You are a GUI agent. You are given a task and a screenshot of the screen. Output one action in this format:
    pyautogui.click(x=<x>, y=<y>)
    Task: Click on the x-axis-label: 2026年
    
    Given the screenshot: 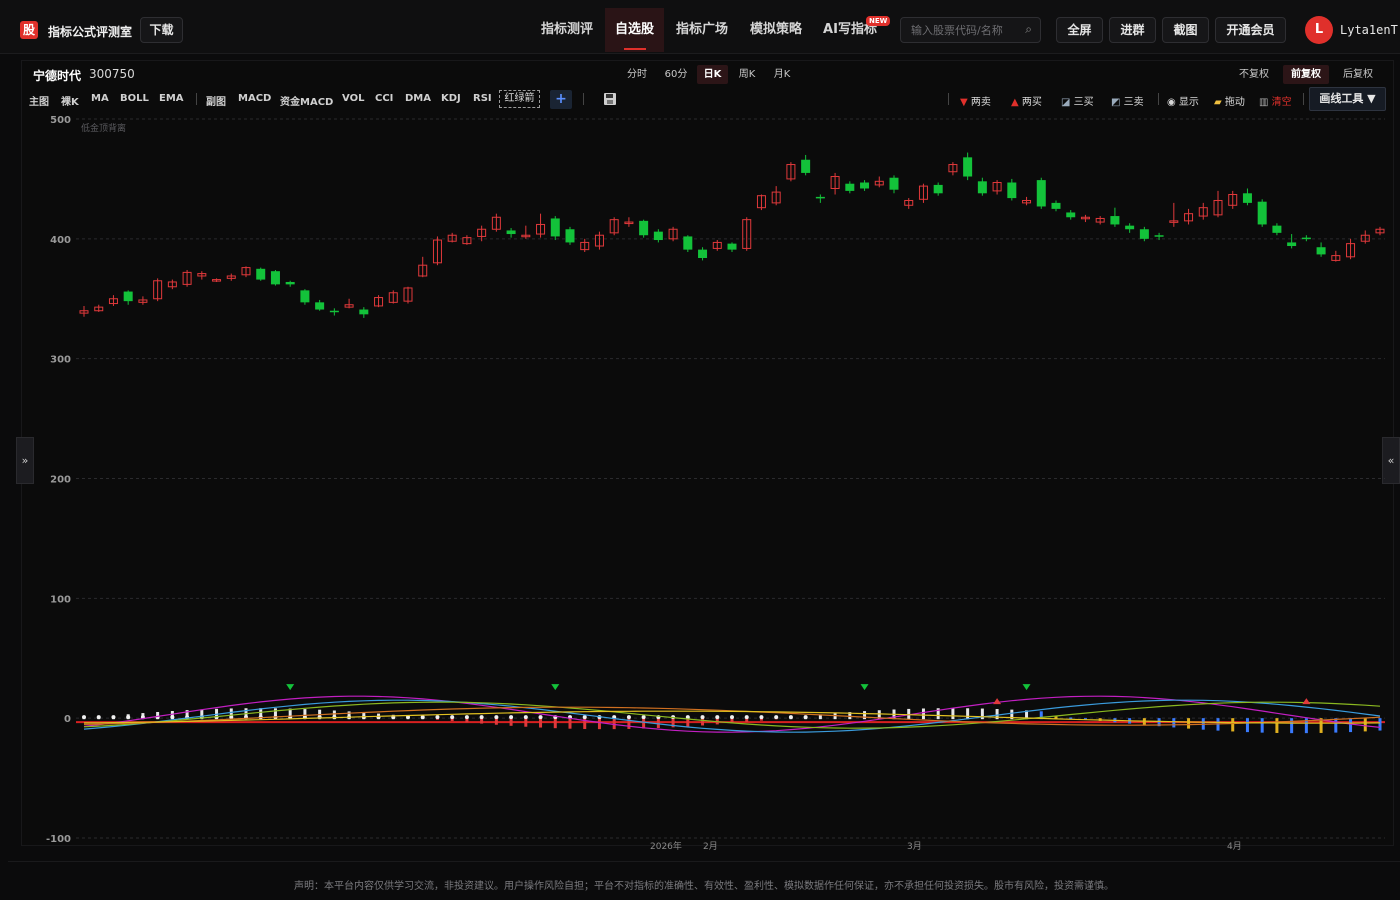 What is the action you would take?
    pyautogui.click(x=666, y=846)
    